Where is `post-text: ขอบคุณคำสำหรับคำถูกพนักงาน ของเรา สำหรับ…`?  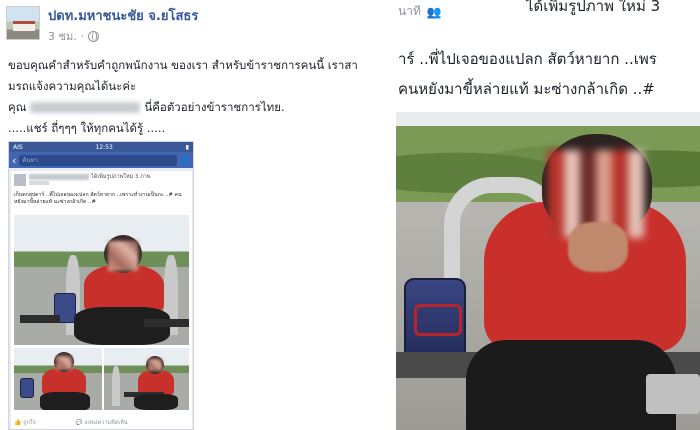
post-text: ขอบคุณคำสำหรับคำถูกพนักงาน ของเรา สำหรับ… is located at coordinates (198, 87).